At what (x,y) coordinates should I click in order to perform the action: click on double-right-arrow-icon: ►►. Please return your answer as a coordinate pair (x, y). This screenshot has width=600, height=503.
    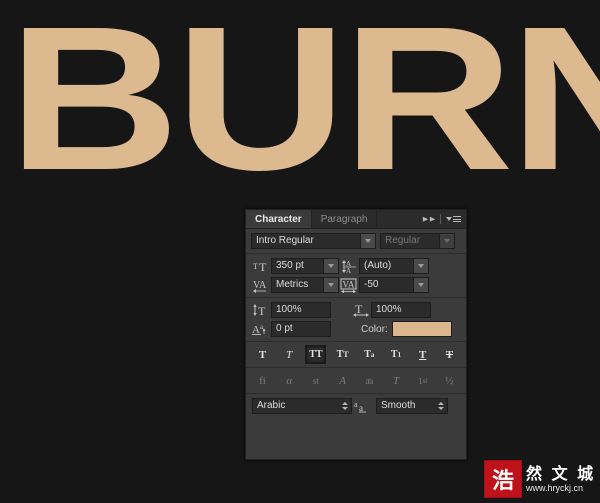
    Looking at the image, I should click on (429, 219).